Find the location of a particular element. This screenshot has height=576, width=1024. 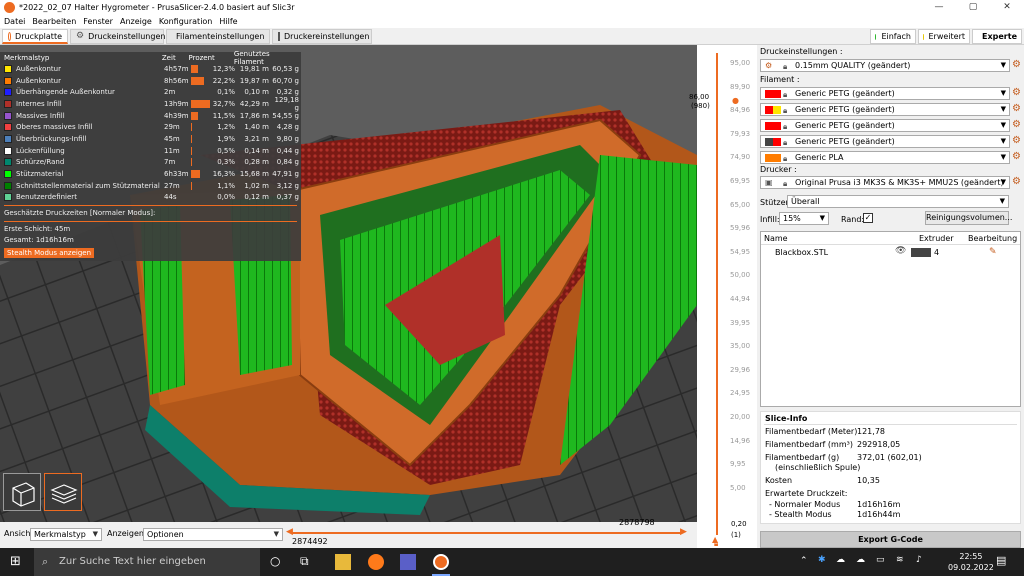

green-dot-icon is located at coordinates (876, 36).